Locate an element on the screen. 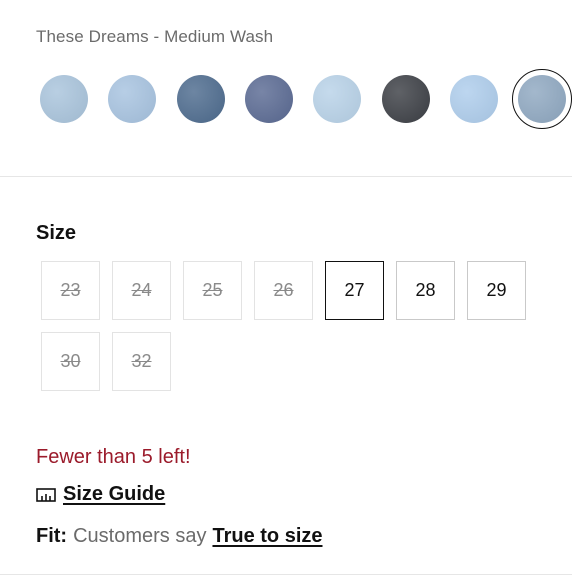 The width and height of the screenshot is (580, 580). stock-warning: Fewer than 5 left! is located at coordinates (113, 457).